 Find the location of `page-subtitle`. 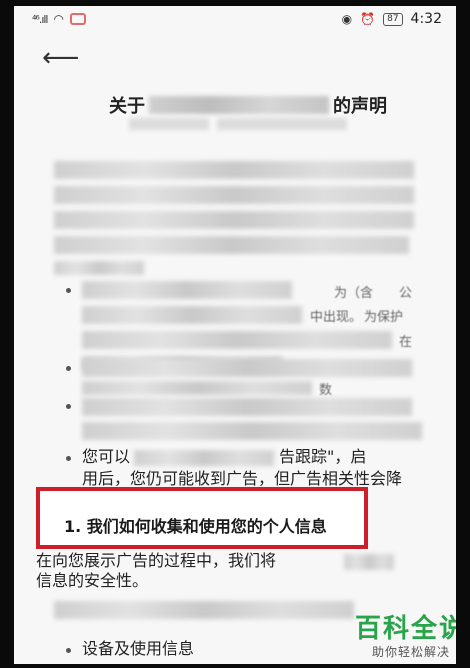

page-subtitle is located at coordinates (238, 124).